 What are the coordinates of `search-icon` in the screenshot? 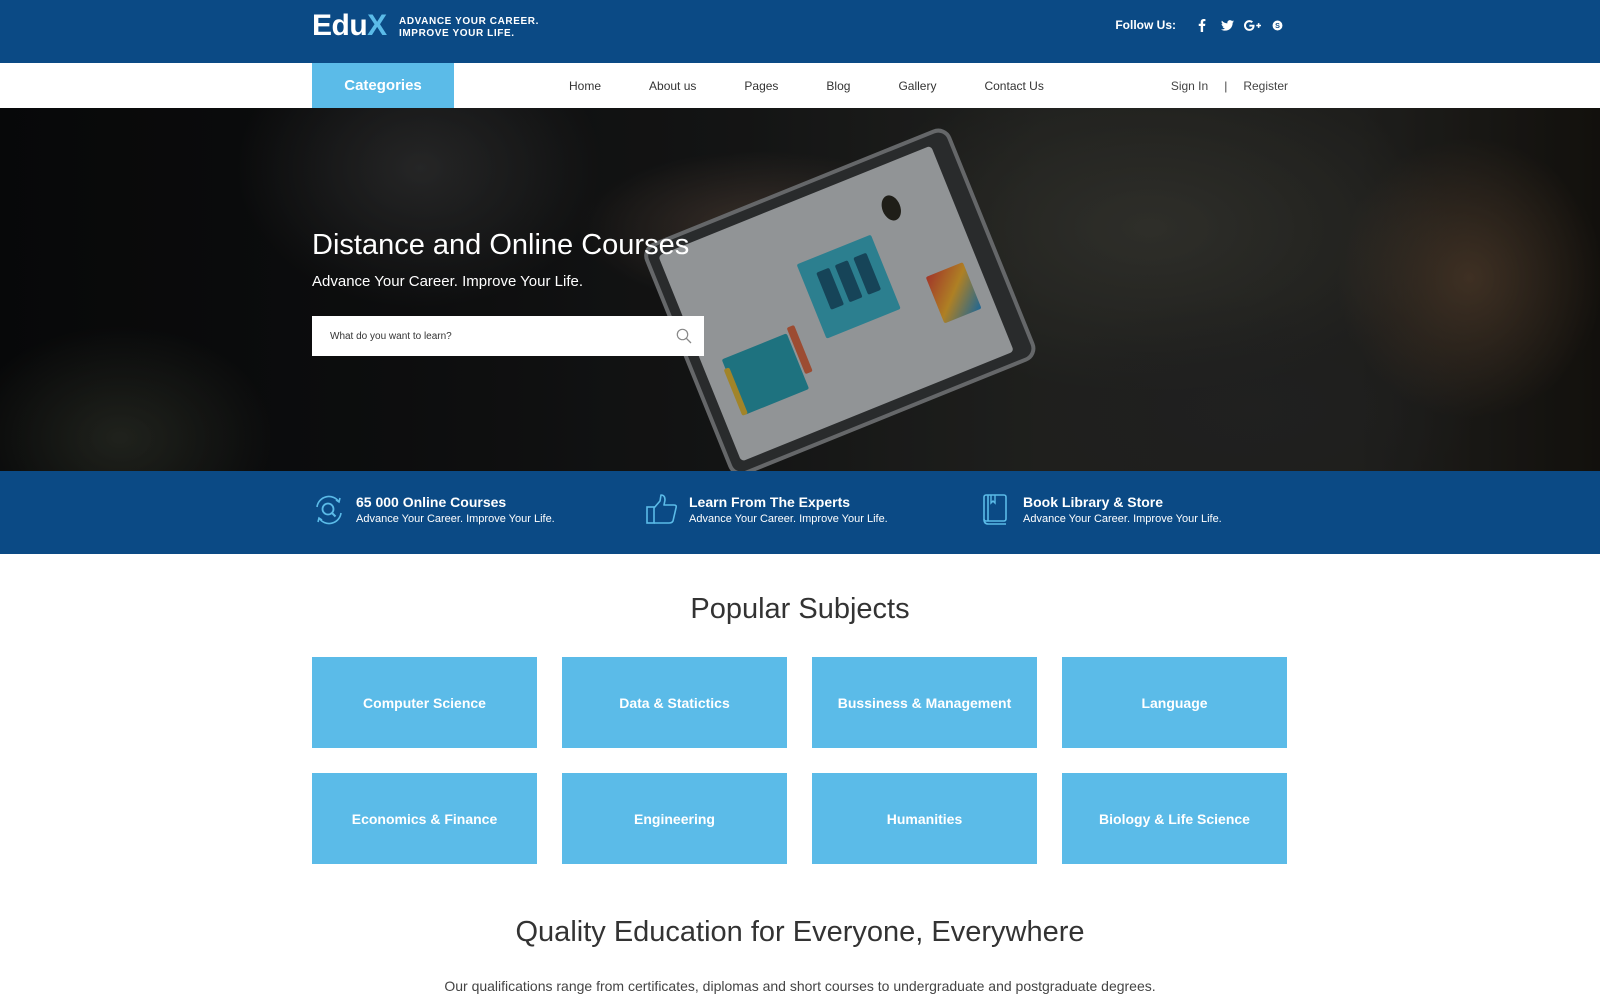 It's located at (684, 336).